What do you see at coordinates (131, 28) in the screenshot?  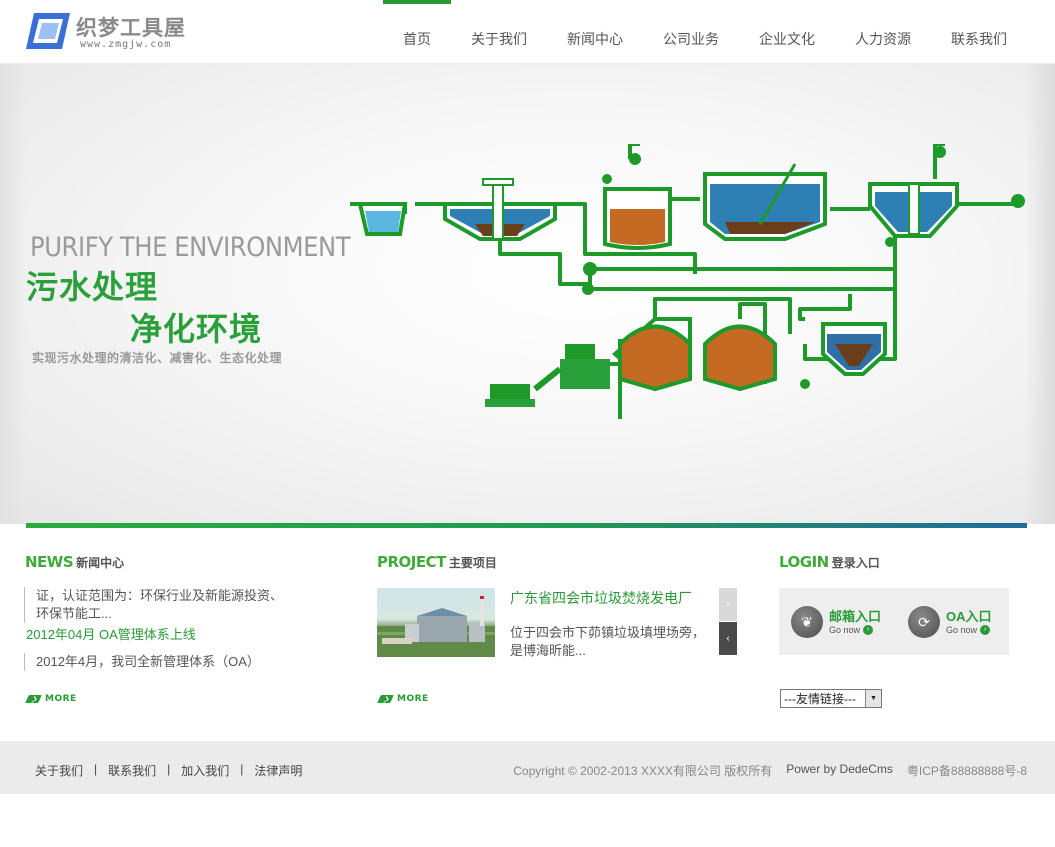 I see `logo-name: 织梦工具屋` at bounding box center [131, 28].